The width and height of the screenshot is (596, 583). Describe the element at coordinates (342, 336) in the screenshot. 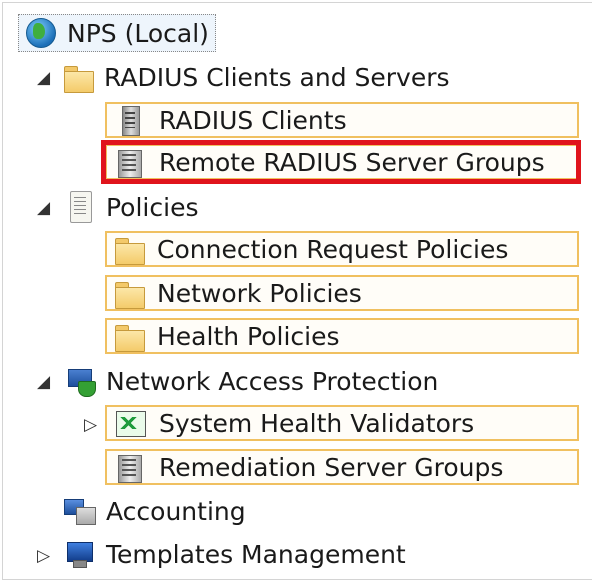

I see `tree-node-health-policies: Health Policies` at that location.